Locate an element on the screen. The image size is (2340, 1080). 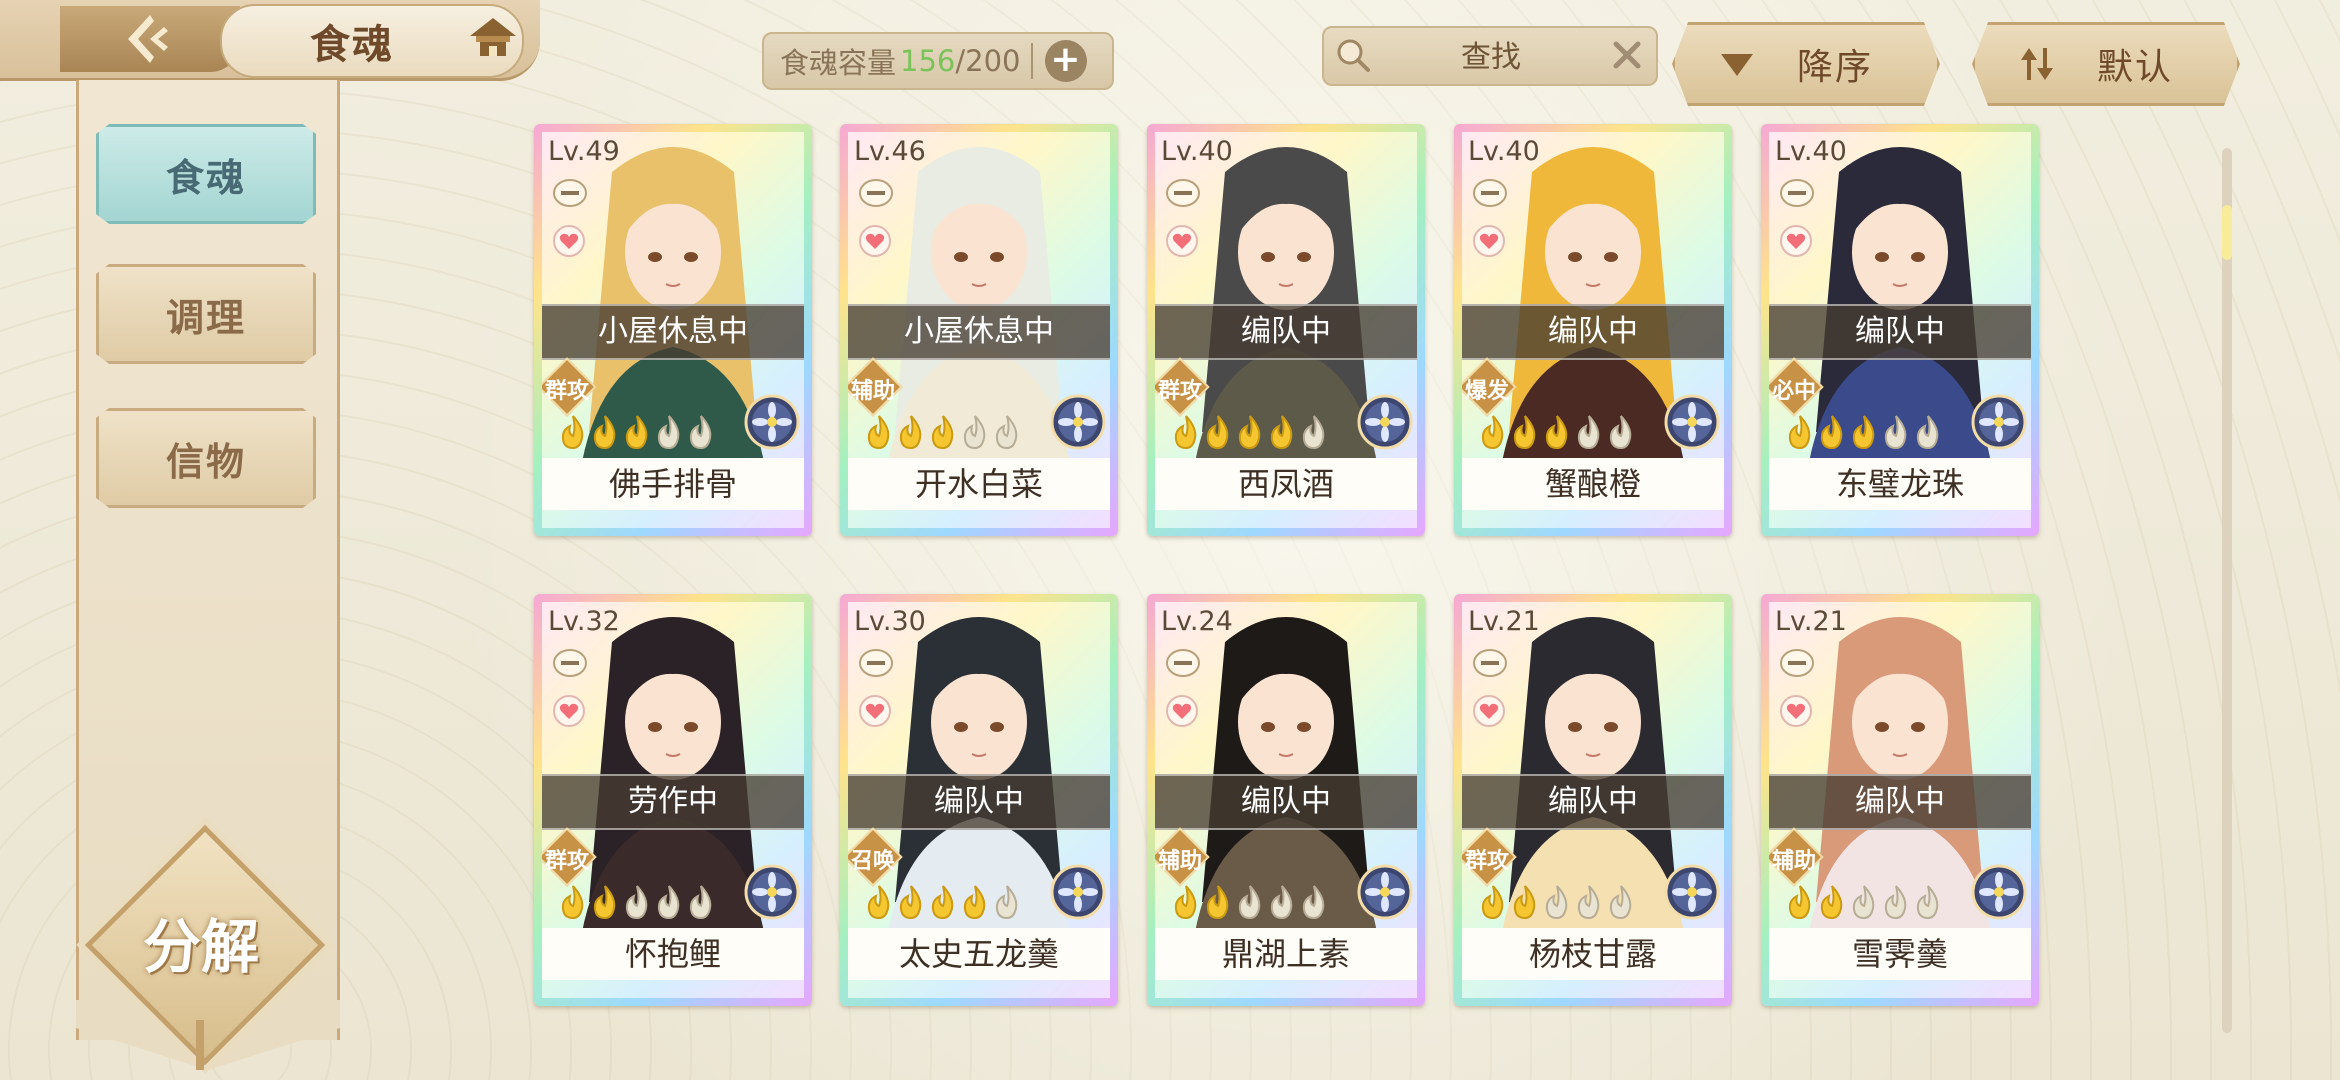
card-name: 东璧龙珠 is located at coordinates (1900, 484).